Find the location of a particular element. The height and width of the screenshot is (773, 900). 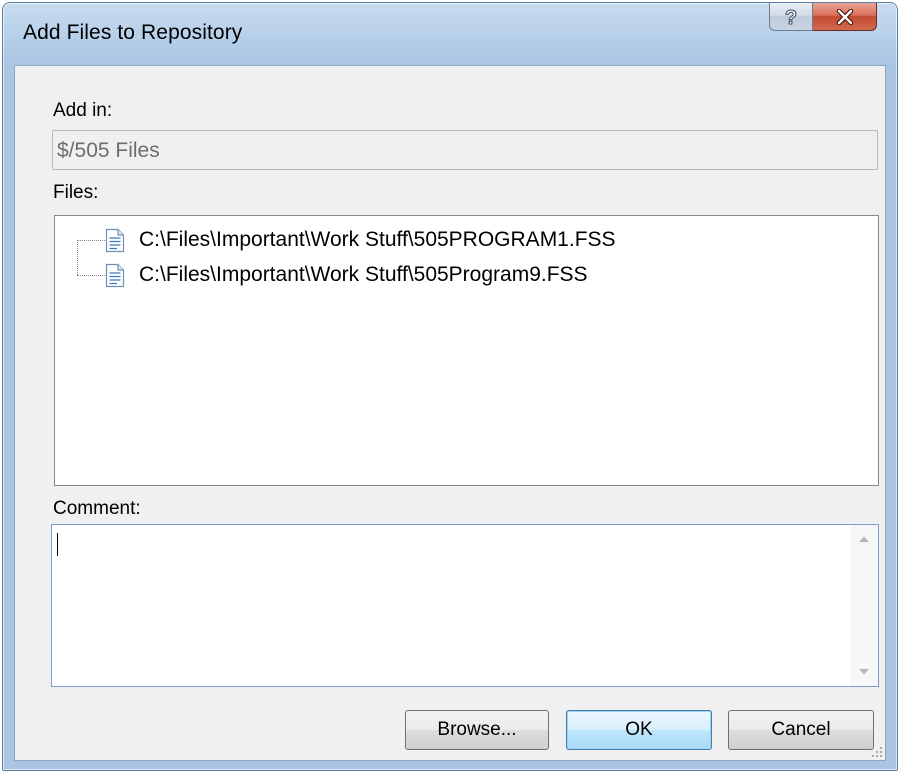

ok-button: OK is located at coordinates (639, 730).